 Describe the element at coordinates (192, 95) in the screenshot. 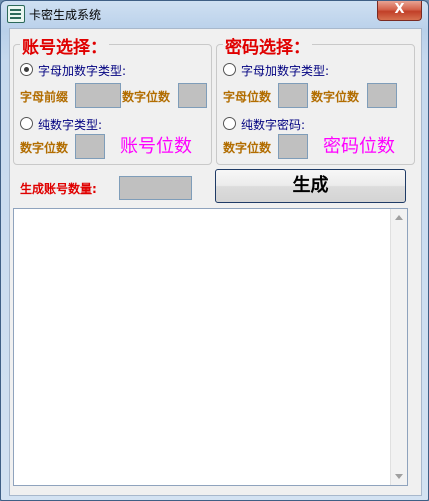

I see `account-digits-input` at that location.